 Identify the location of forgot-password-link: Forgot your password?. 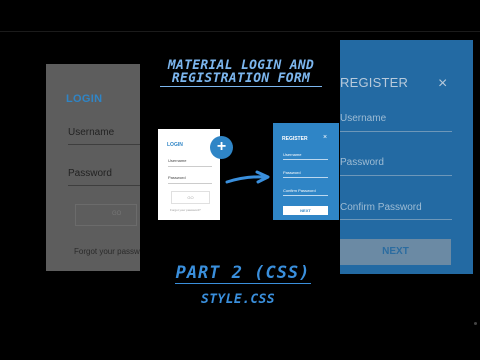
(185, 210).